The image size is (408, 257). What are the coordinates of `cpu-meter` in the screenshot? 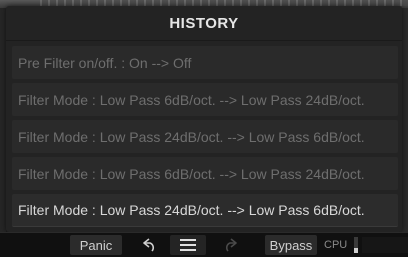 It's located at (356, 245).